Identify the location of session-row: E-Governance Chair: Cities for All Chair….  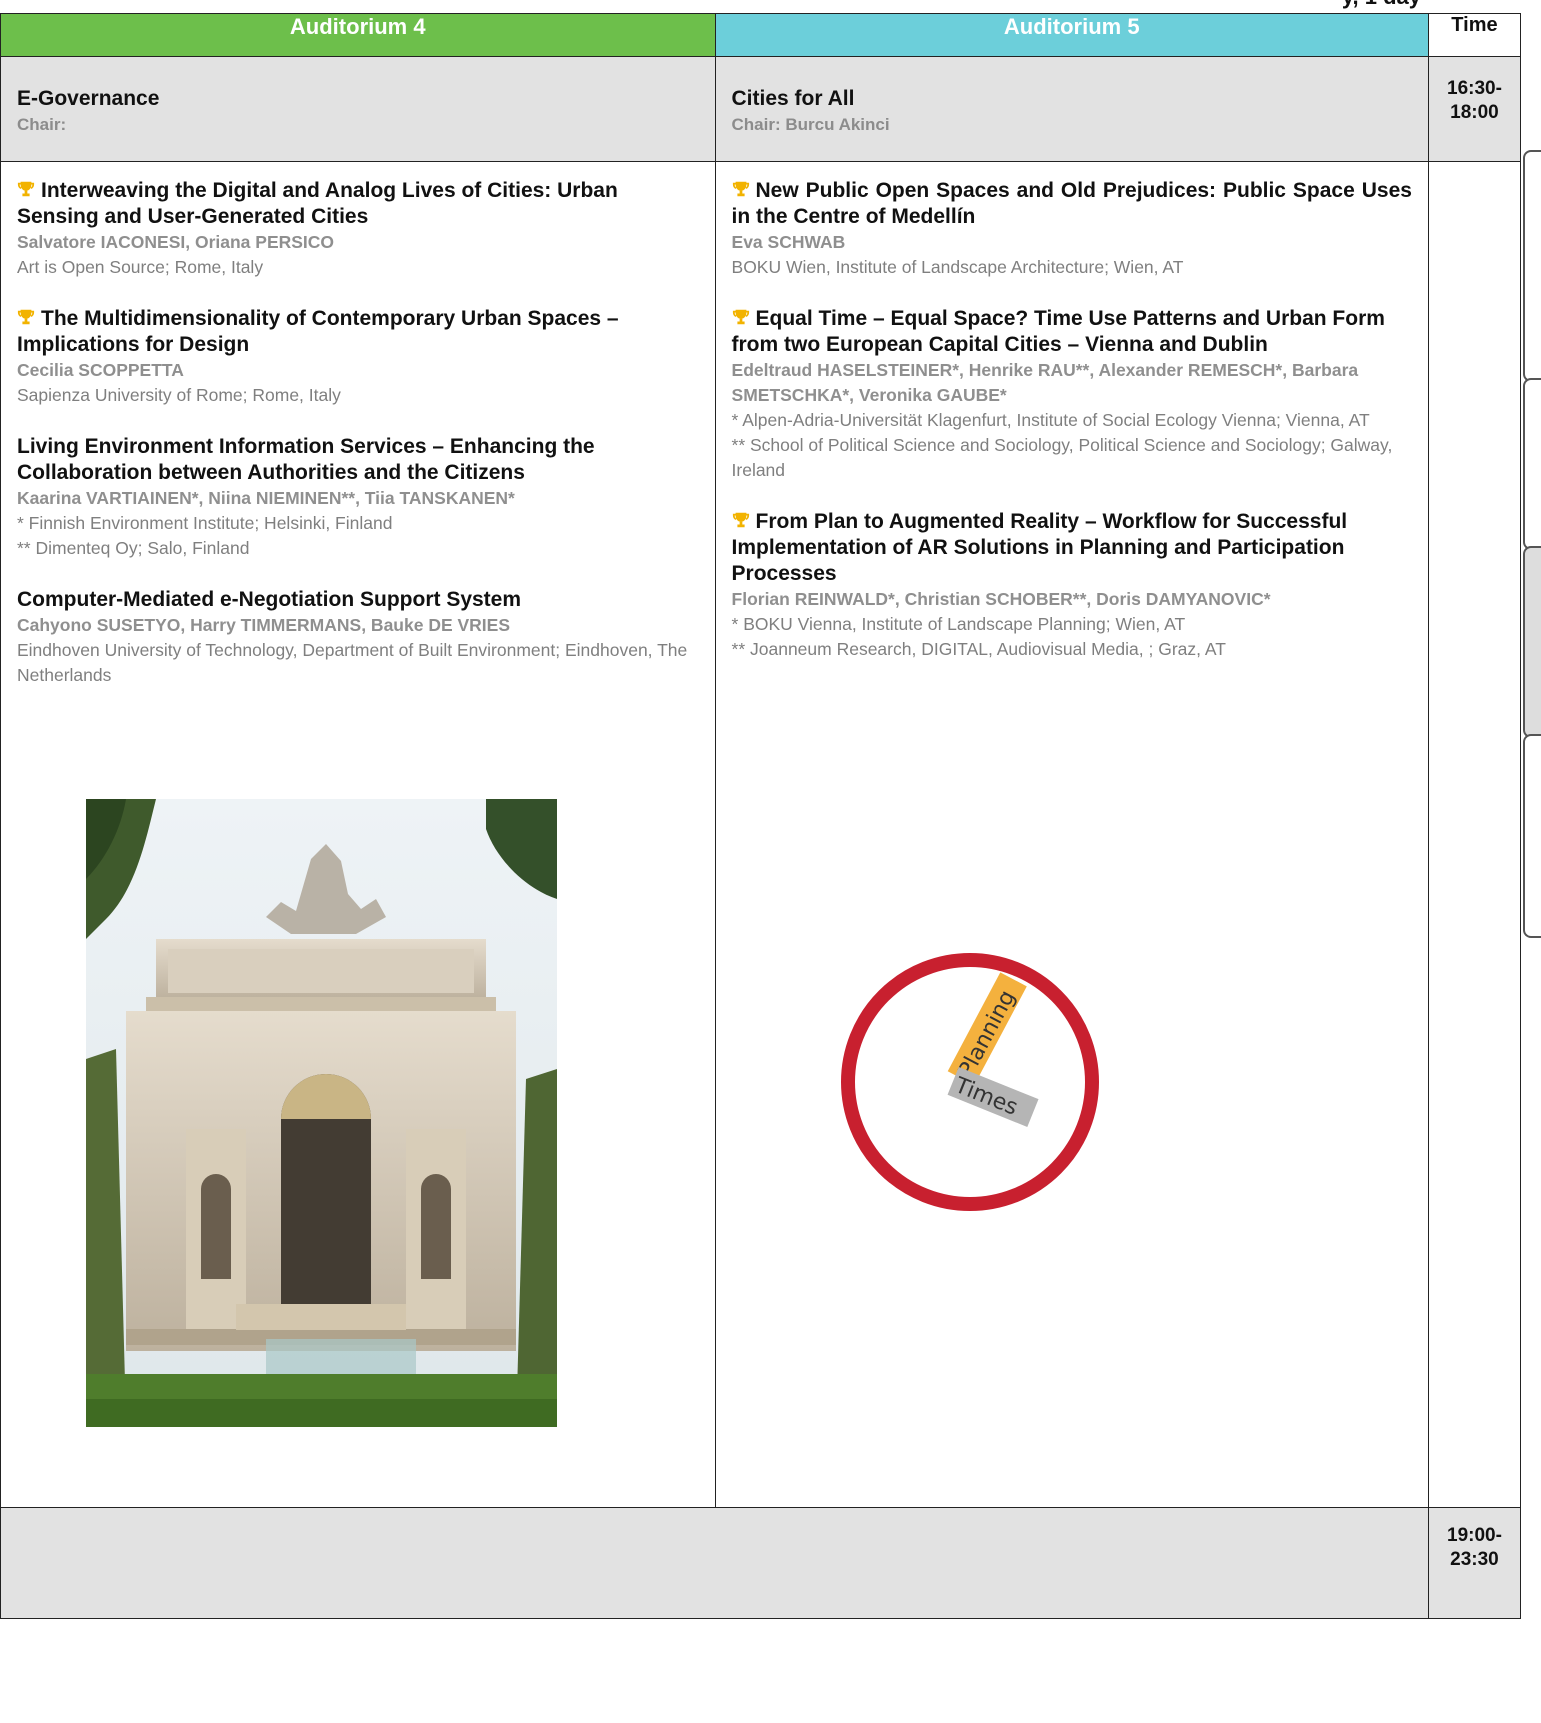
(761, 109).